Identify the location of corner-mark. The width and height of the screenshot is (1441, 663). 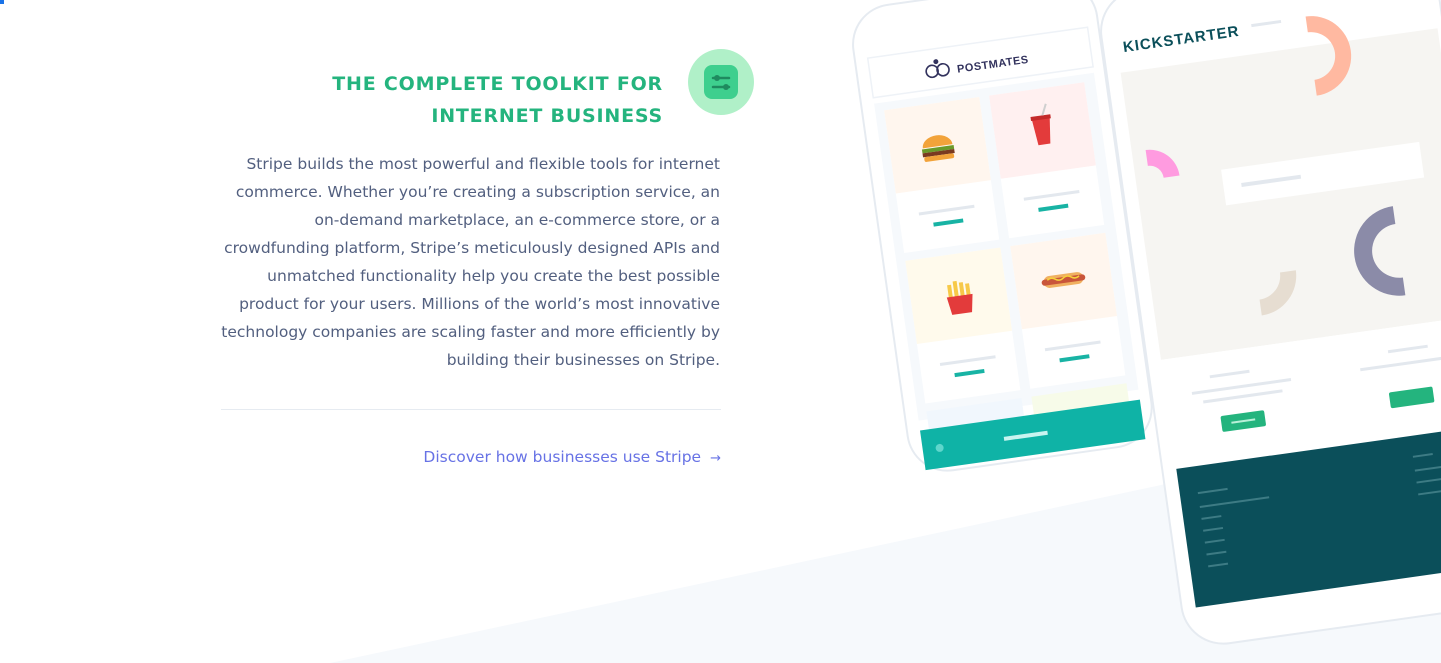
(2, 2).